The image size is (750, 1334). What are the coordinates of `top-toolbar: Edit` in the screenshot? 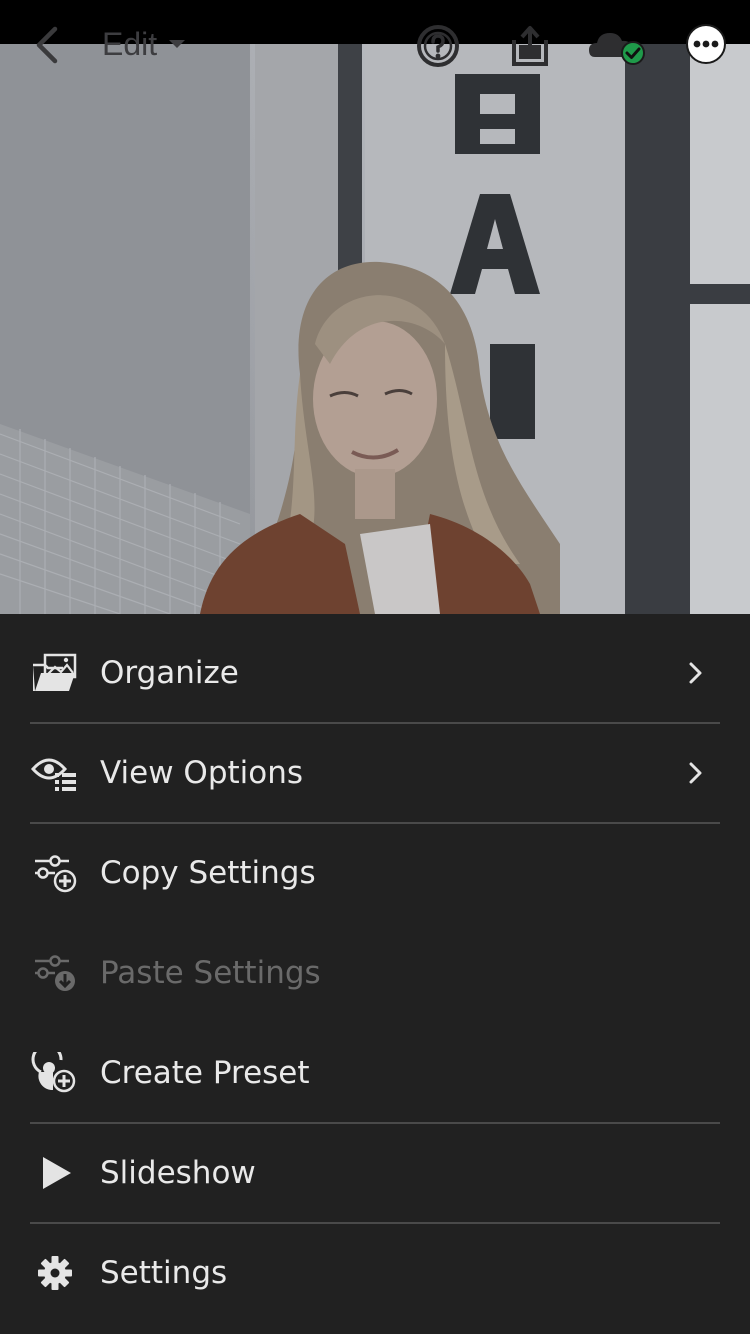 It's located at (375, 45).